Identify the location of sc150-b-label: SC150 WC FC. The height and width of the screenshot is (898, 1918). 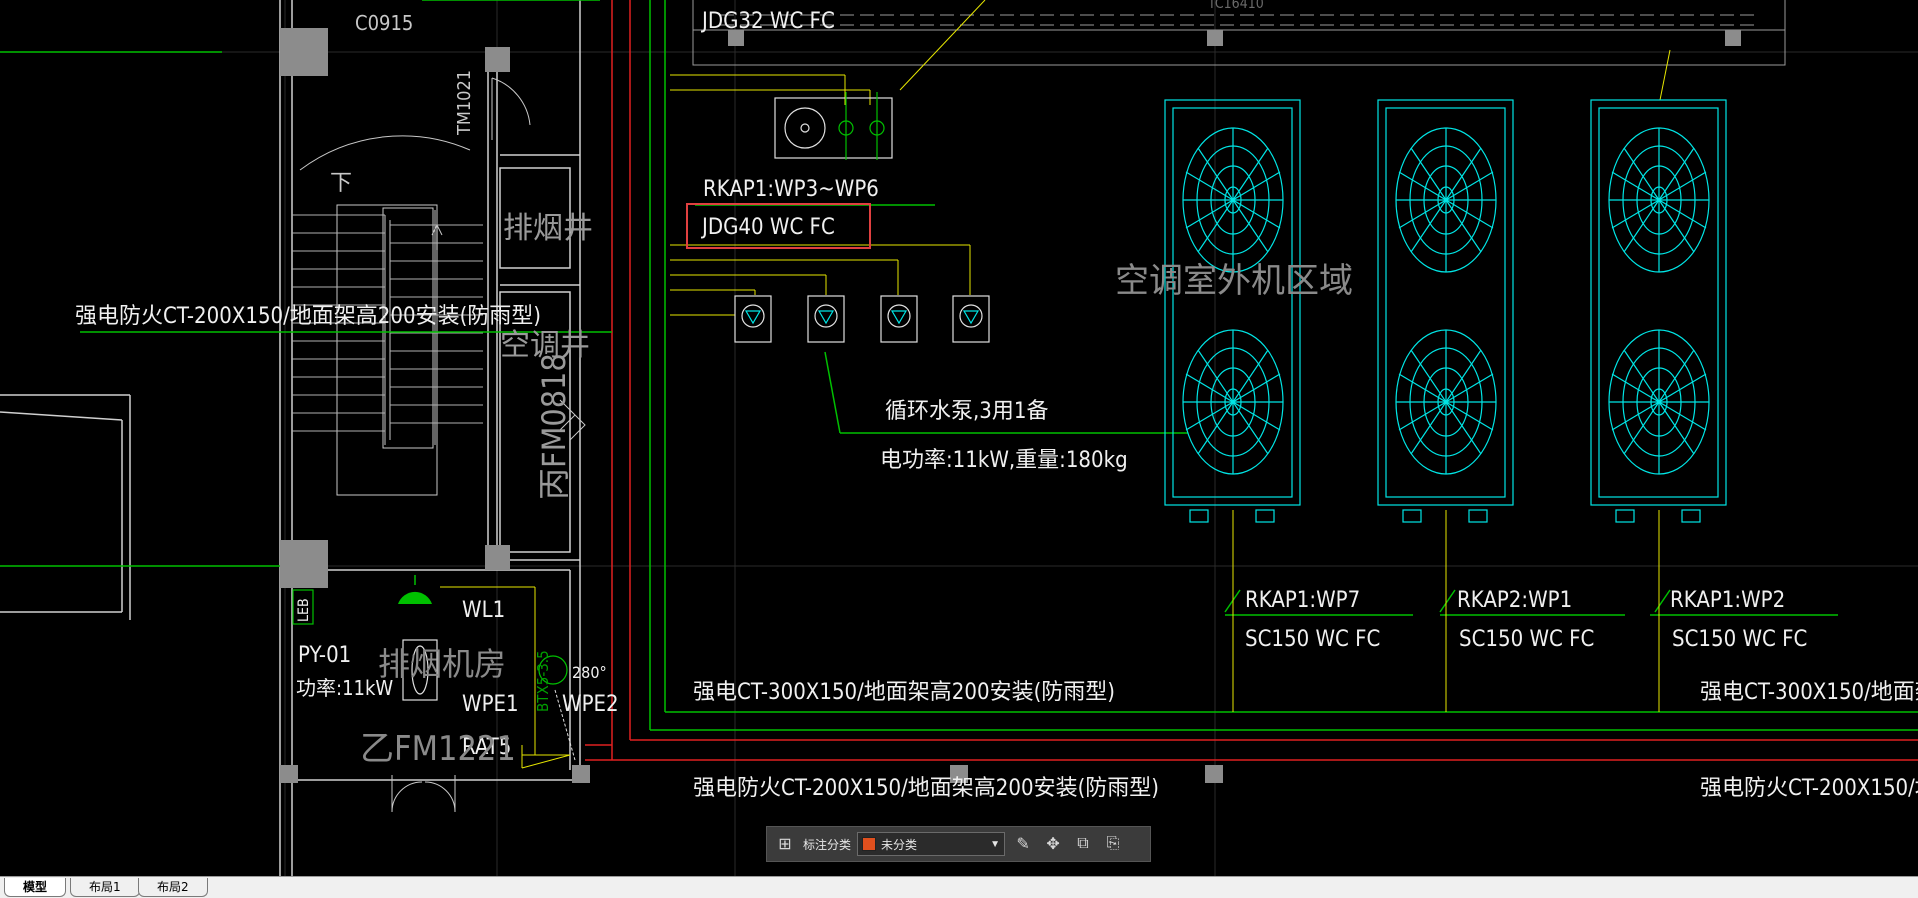
(1526, 639).